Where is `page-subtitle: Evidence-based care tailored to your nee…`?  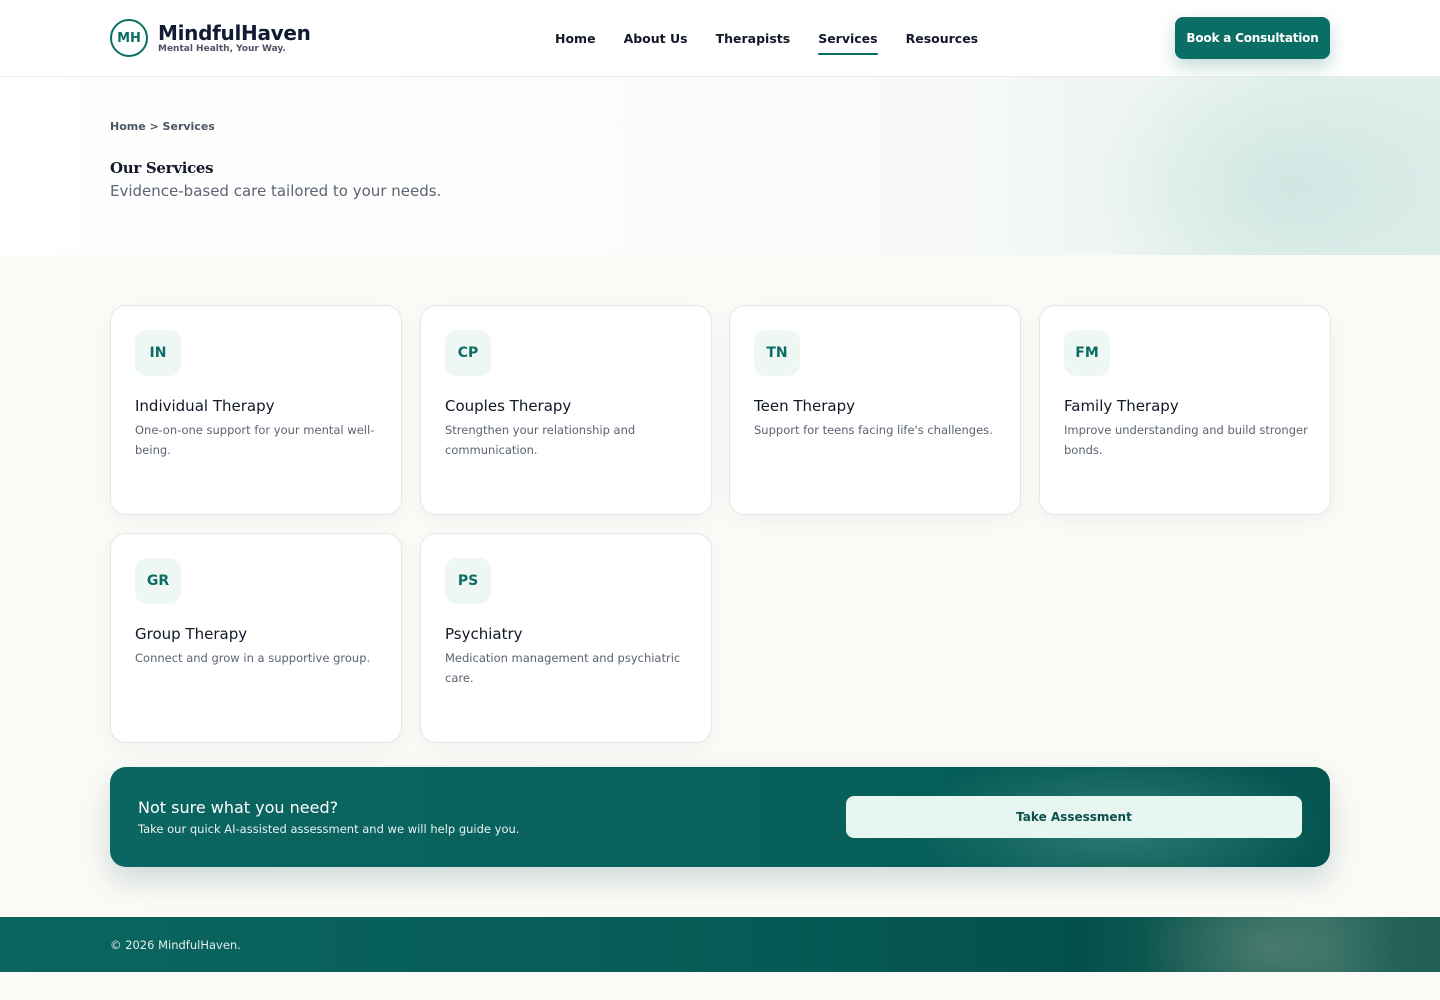 page-subtitle: Evidence-based care tailored to your nee… is located at coordinates (276, 191).